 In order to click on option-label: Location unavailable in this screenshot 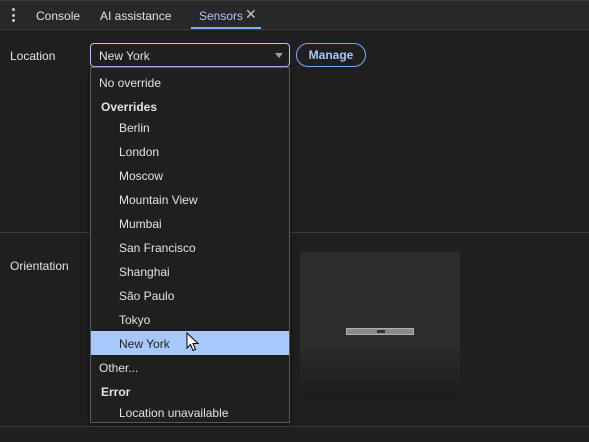, I will do `click(174, 413)`.